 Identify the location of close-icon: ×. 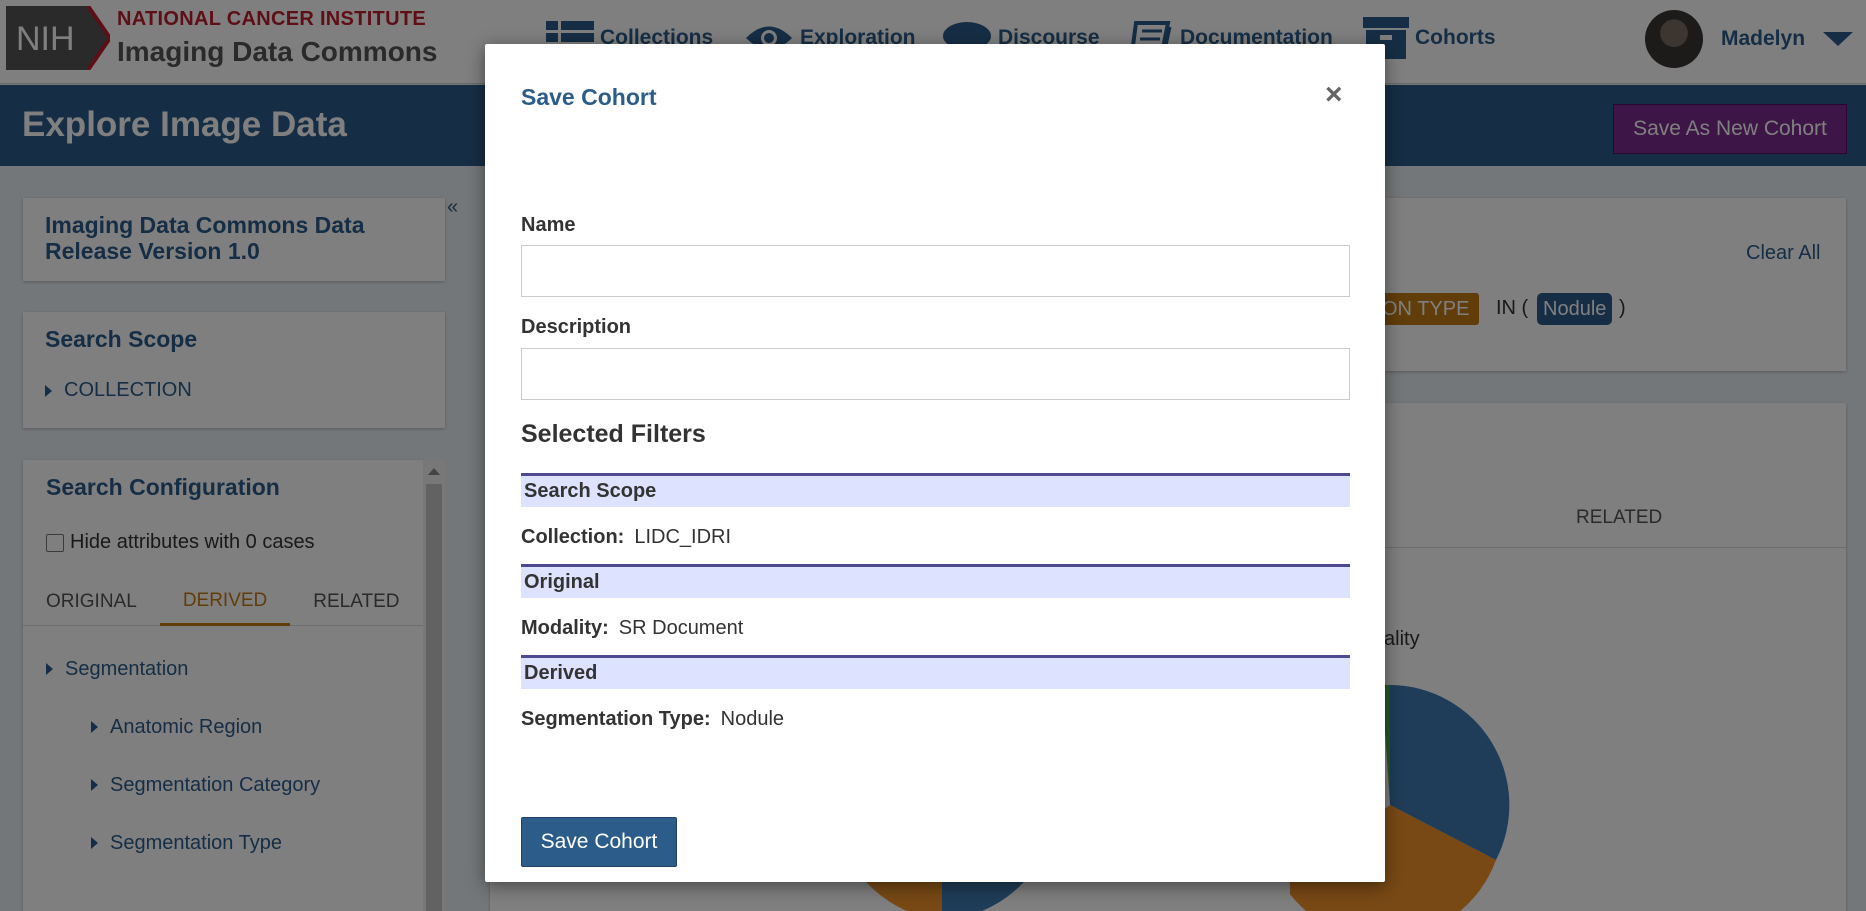
(1334, 95).